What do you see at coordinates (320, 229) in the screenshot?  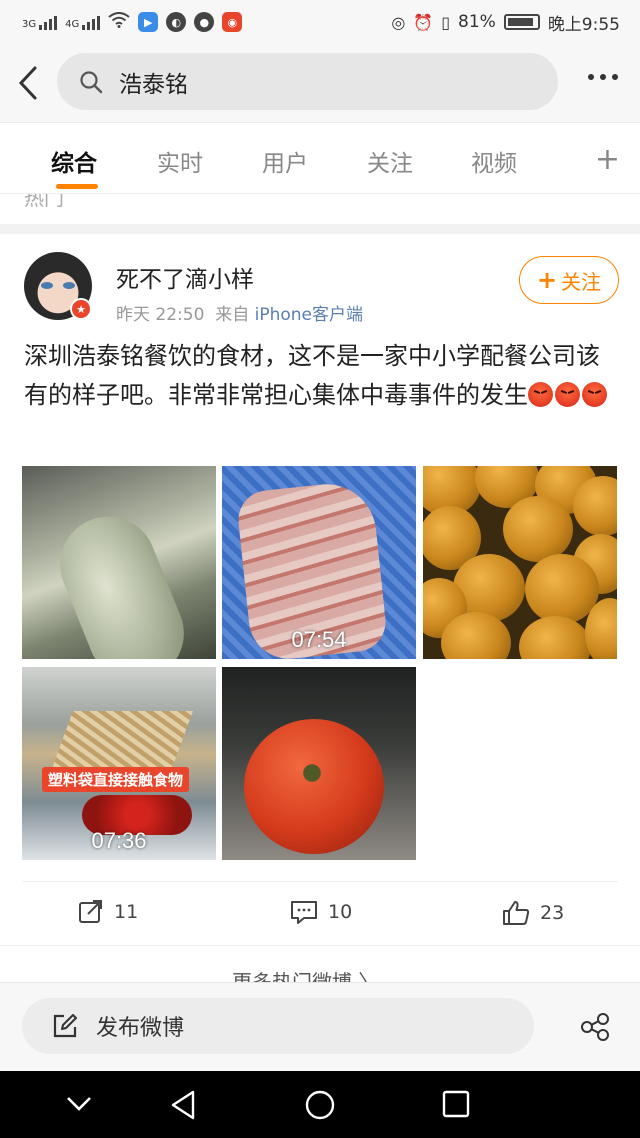 I see `section-gap` at bounding box center [320, 229].